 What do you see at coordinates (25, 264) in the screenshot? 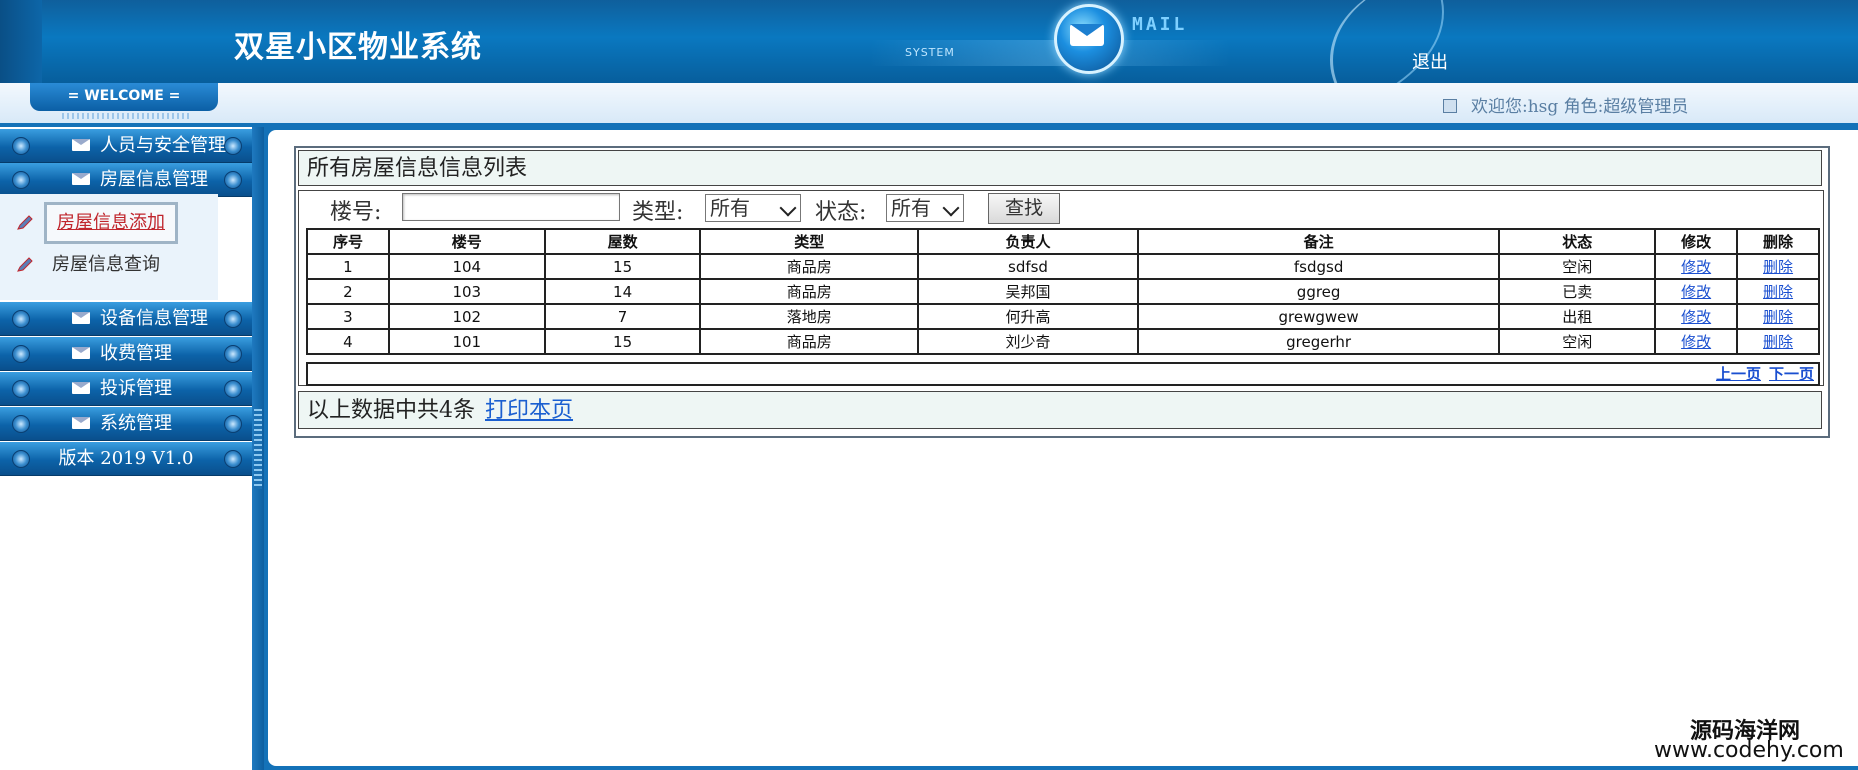
I see `pencil-icon` at bounding box center [25, 264].